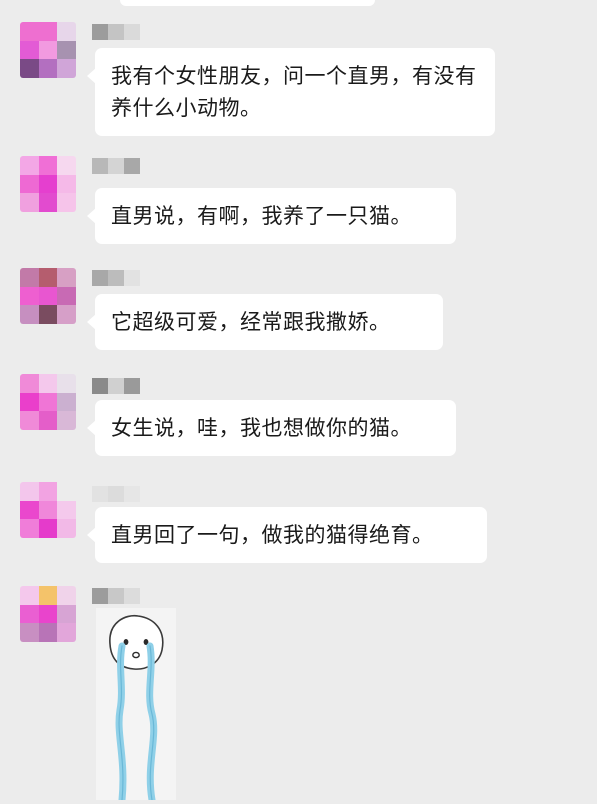 The image size is (597, 804). What do you see at coordinates (294, 92) in the screenshot?
I see `message-text: 我有个女性朋友，问一个直男，有没有养什么小动物。` at bounding box center [294, 92].